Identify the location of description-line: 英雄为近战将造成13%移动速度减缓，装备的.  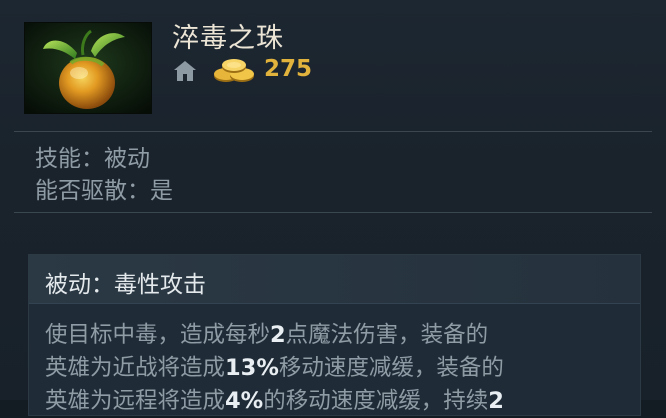
(274, 368).